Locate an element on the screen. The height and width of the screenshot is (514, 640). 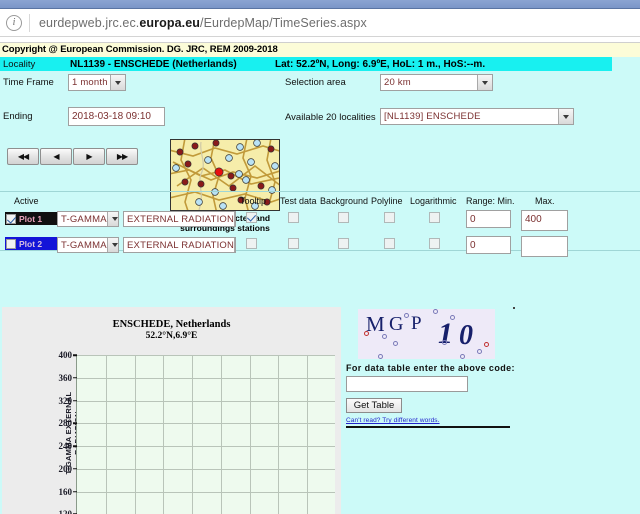
browser-tab-strip-gradient is located at coordinates (320, 4).